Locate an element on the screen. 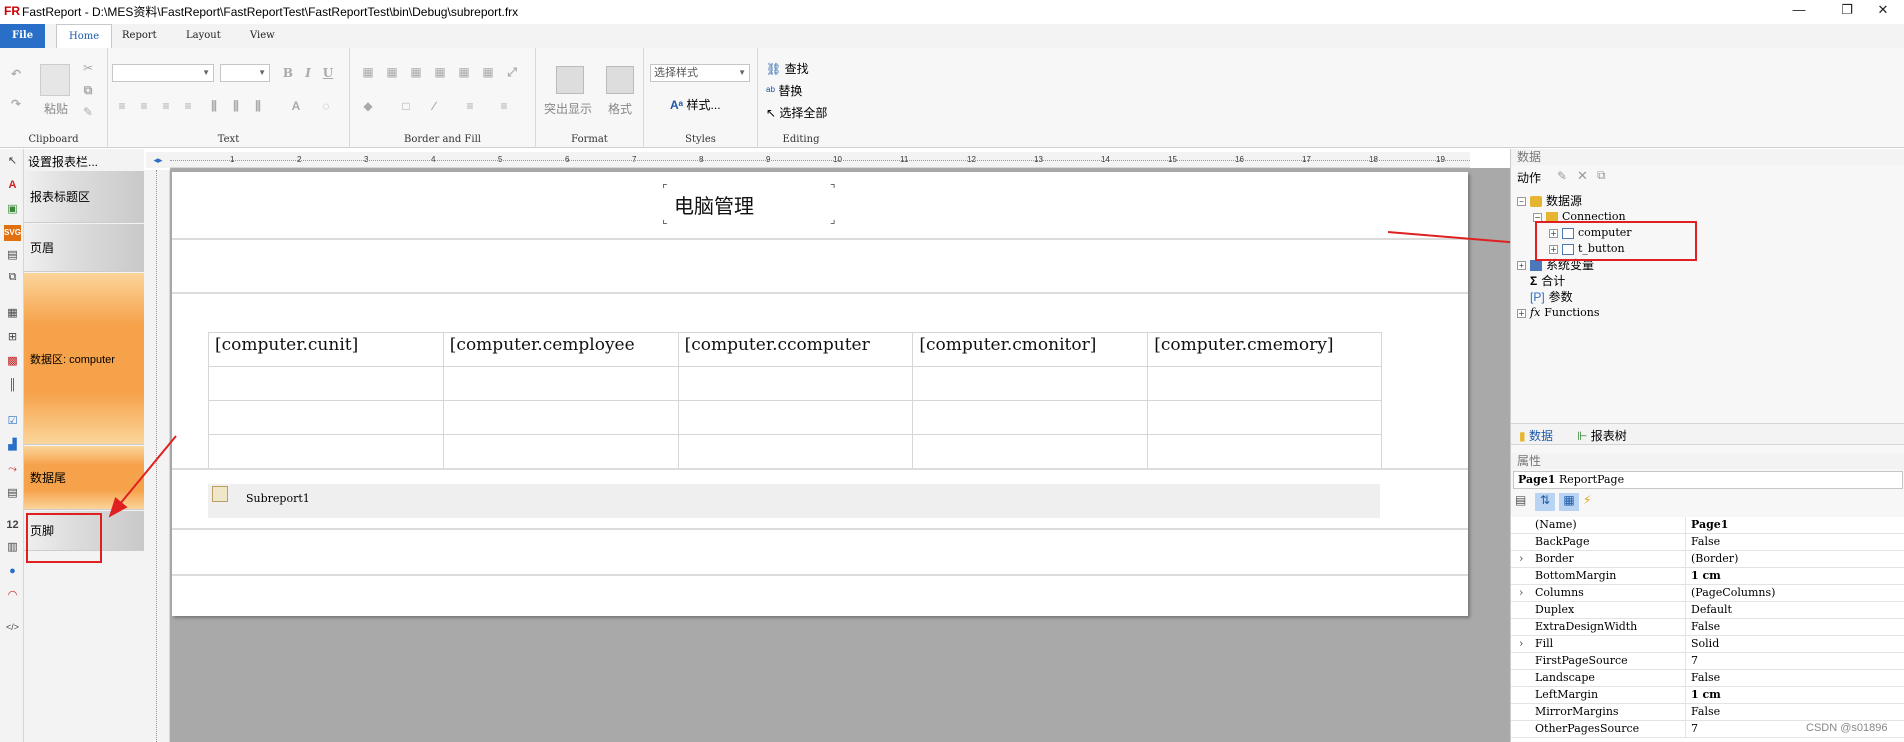  table-cell: [computer.cmemory] is located at coordinates (1265, 350).